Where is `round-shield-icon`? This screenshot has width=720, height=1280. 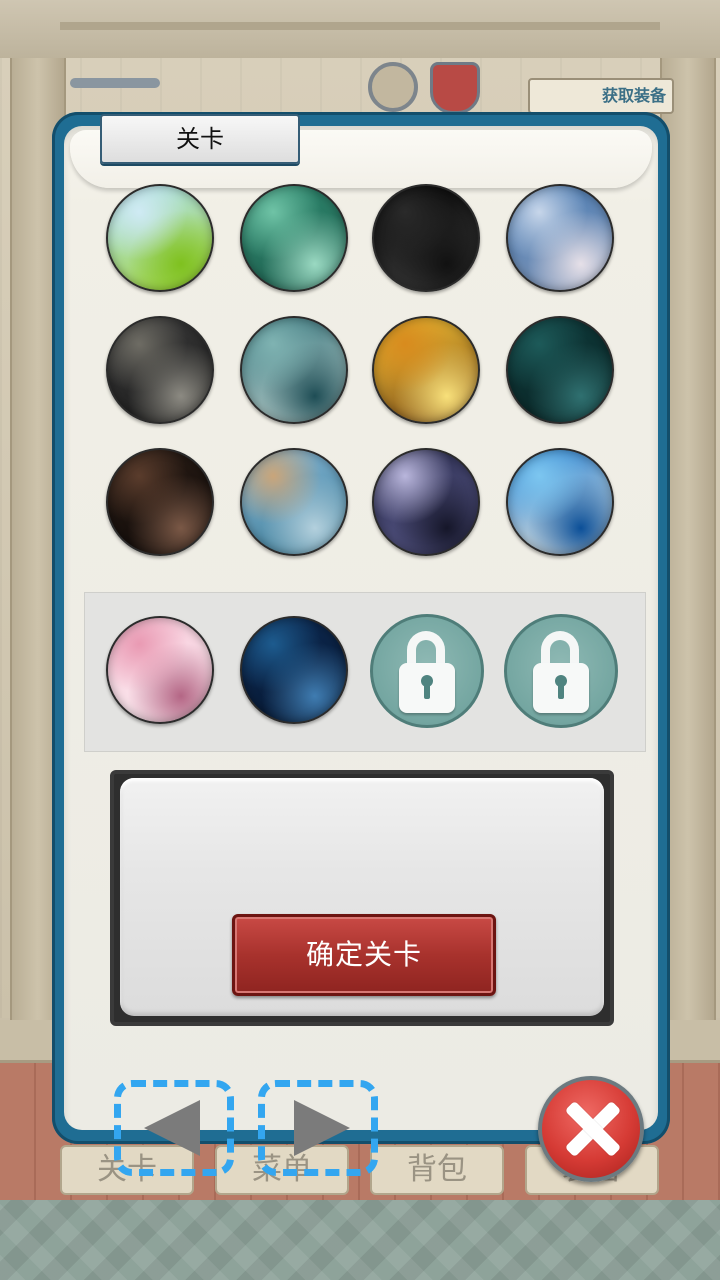
round-shield-icon is located at coordinates (393, 87).